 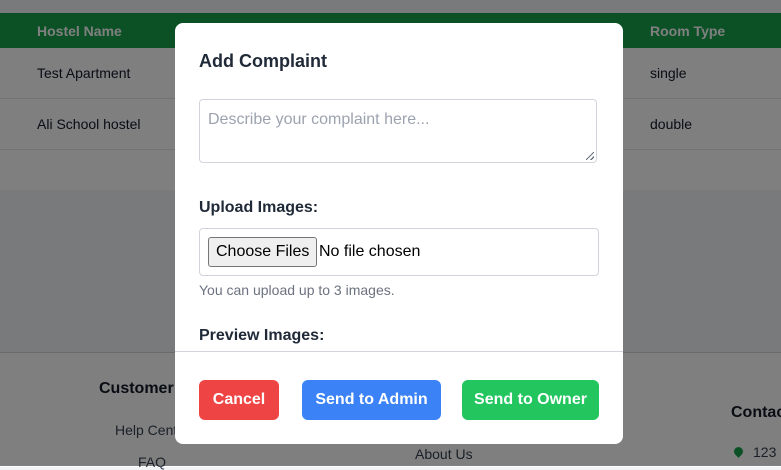 What do you see at coordinates (239, 400) in the screenshot?
I see `cancel-button: Cancel` at bounding box center [239, 400].